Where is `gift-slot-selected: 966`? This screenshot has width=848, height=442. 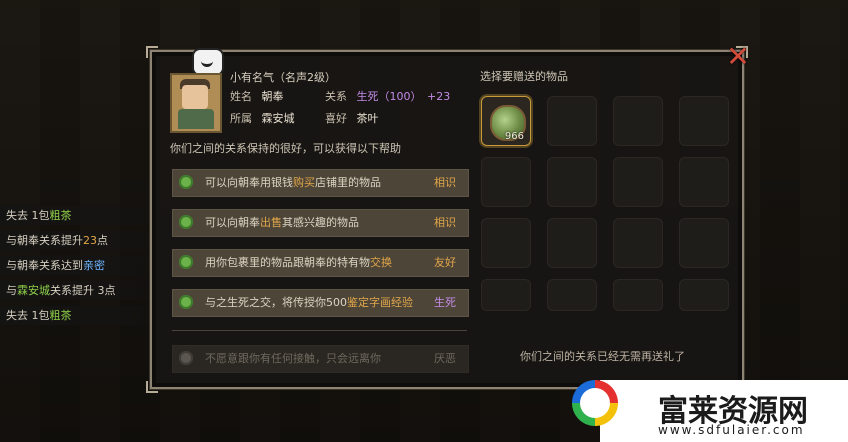 gift-slot-selected: 966 is located at coordinates (506, 121).